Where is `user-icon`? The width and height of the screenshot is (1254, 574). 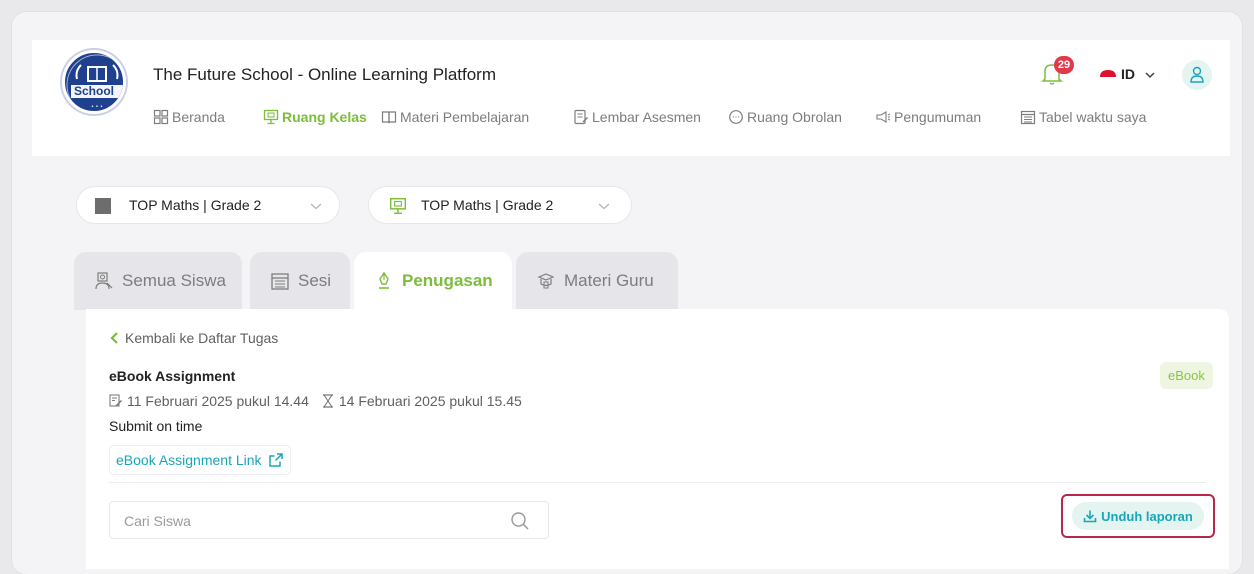
user-icon is located at coordinates (1197, 74).